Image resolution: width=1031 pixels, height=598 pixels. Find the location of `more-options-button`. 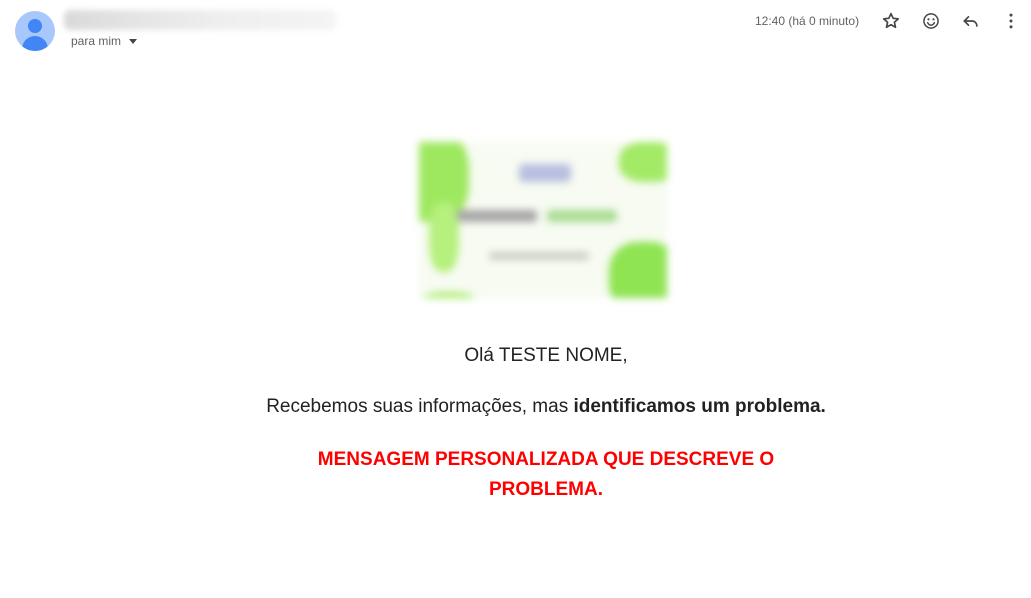

more-options-button is located at coordinates (1011, 21).